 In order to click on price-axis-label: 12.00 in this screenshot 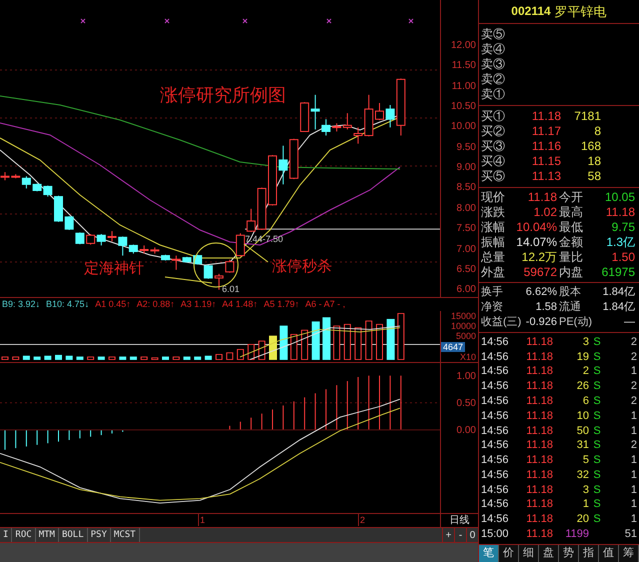, I will do `click(463, 46)`.